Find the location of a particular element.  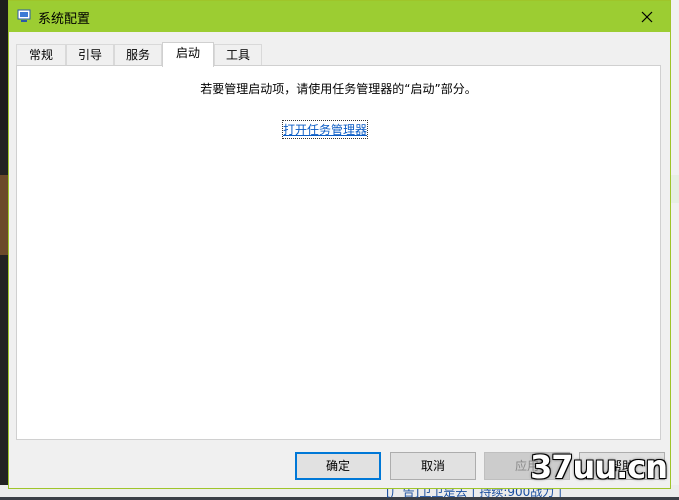

close-icon is located at coordinates (647, 16).